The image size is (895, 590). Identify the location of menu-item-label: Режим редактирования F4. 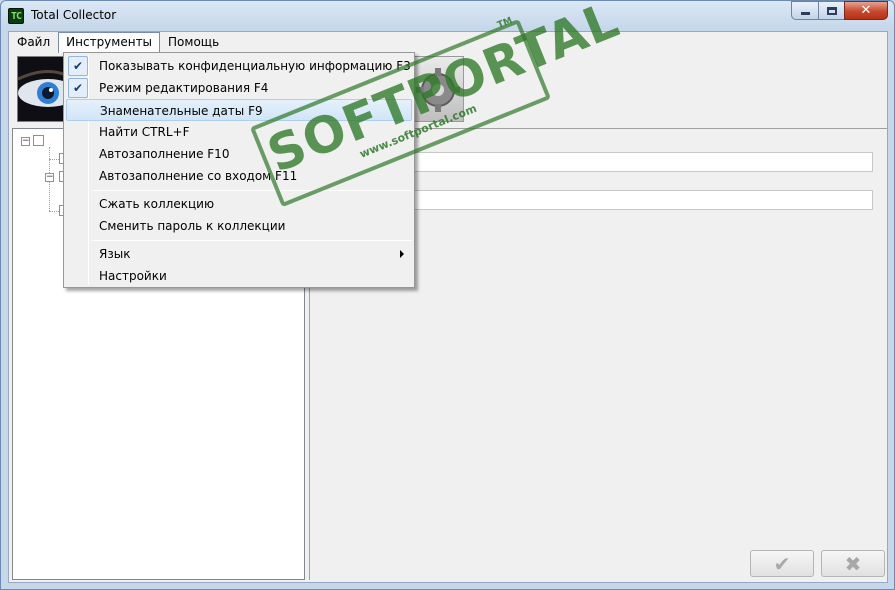
(184, 88).